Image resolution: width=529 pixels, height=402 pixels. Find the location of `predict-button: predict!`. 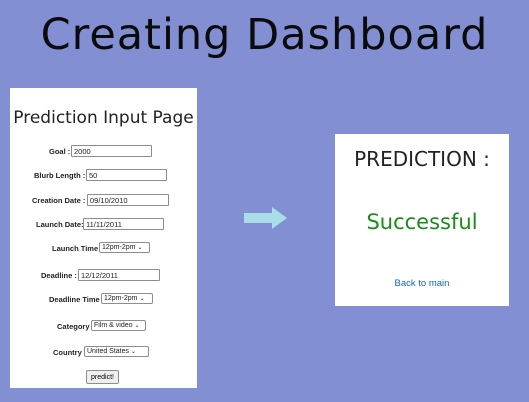

predict-button: predict! is located at coordinates (102, 377).